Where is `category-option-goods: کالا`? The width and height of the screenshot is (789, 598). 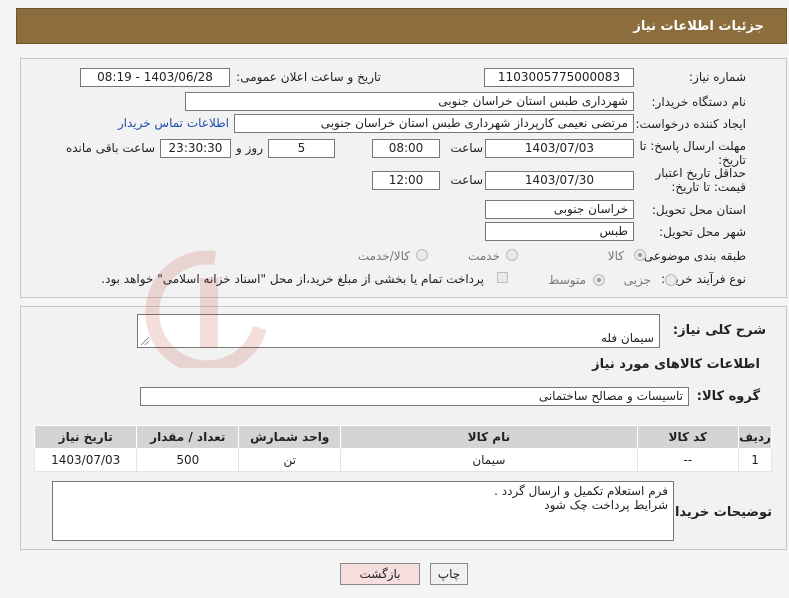
category-option-goods: کالا is located at coordinates (615, 256).